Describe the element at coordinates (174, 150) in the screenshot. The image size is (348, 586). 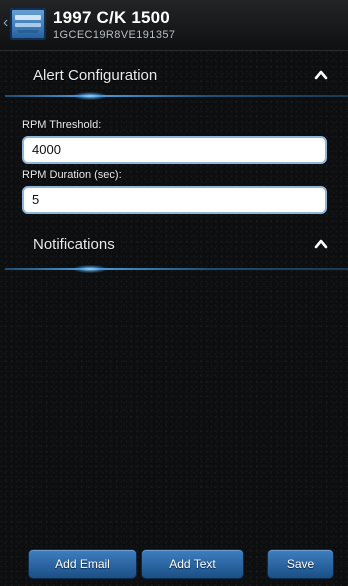
I see `rpm-threshold-input: 4000` at that location.